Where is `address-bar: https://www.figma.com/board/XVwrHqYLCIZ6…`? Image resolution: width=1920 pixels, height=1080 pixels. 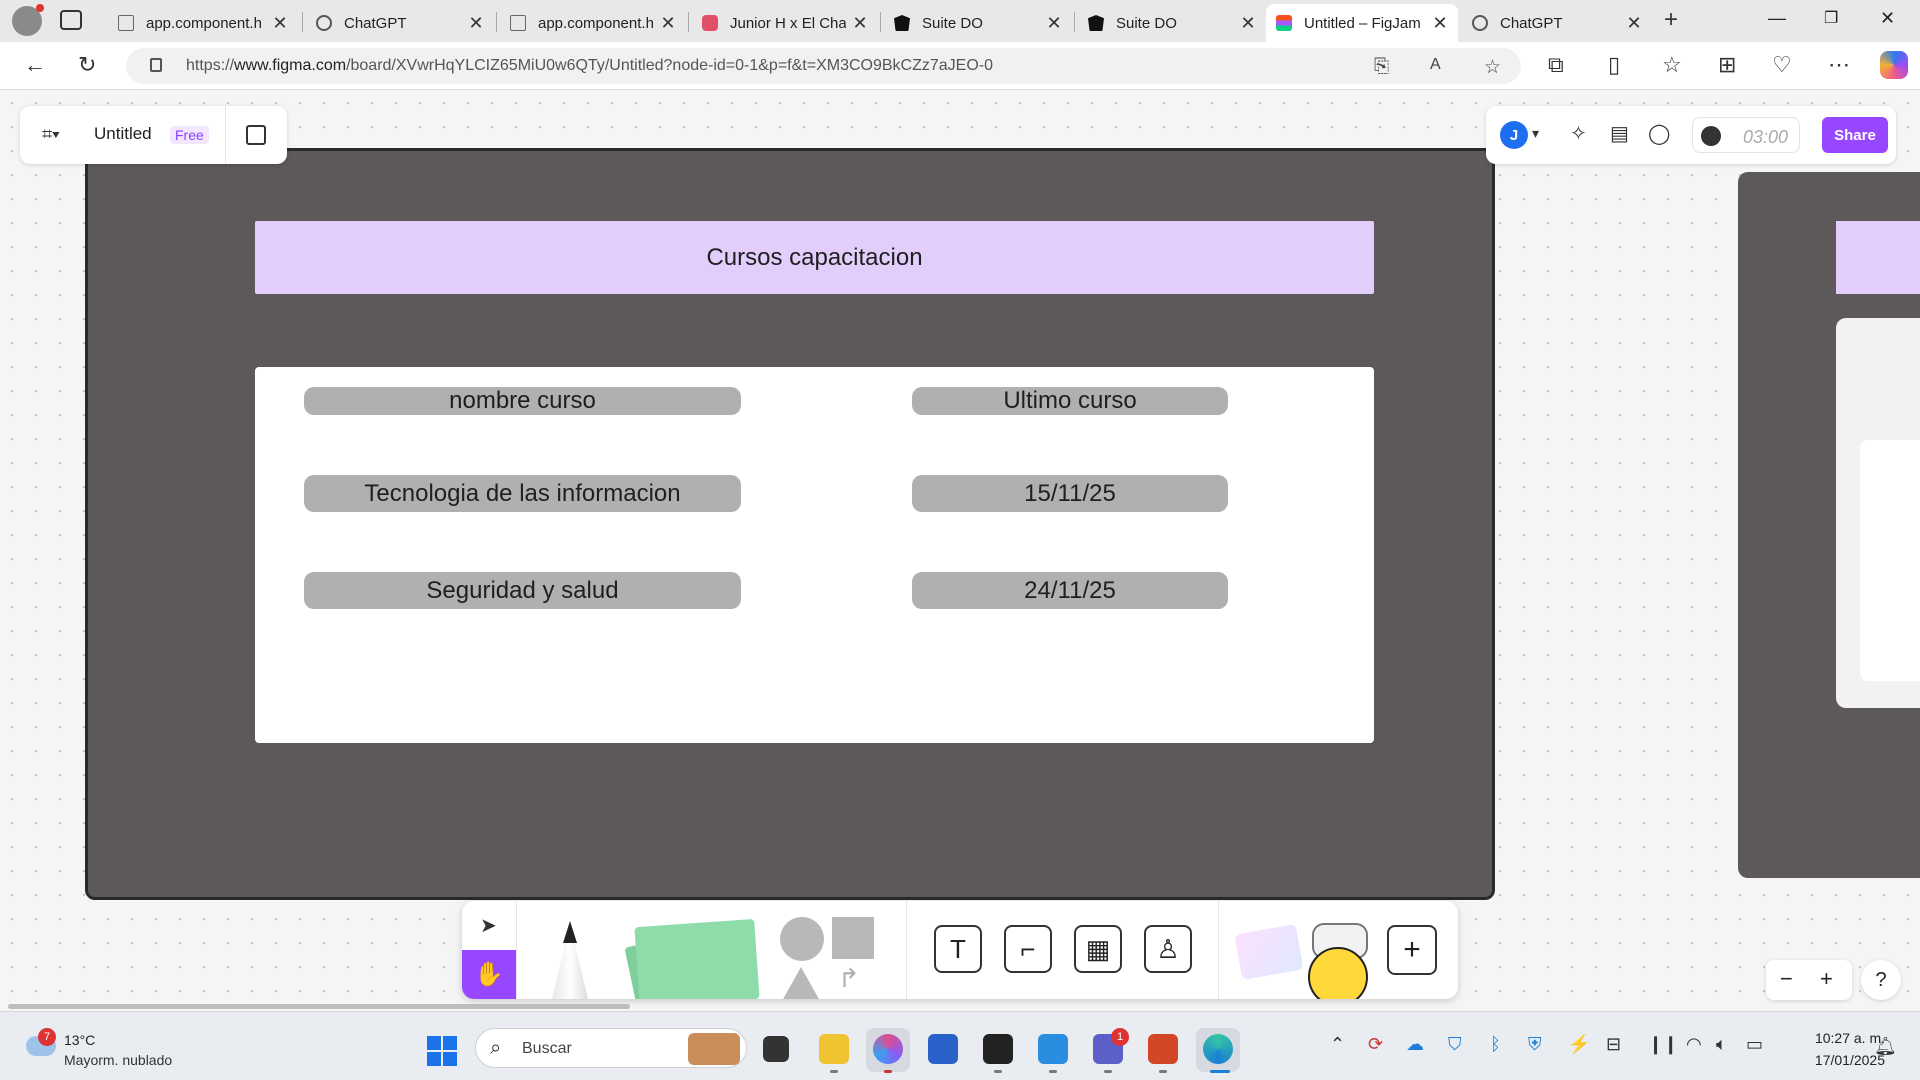
address-bar: https://www.figma.com/board/XVwrHqYLCIZ6… is located at coordinates (823, 66).